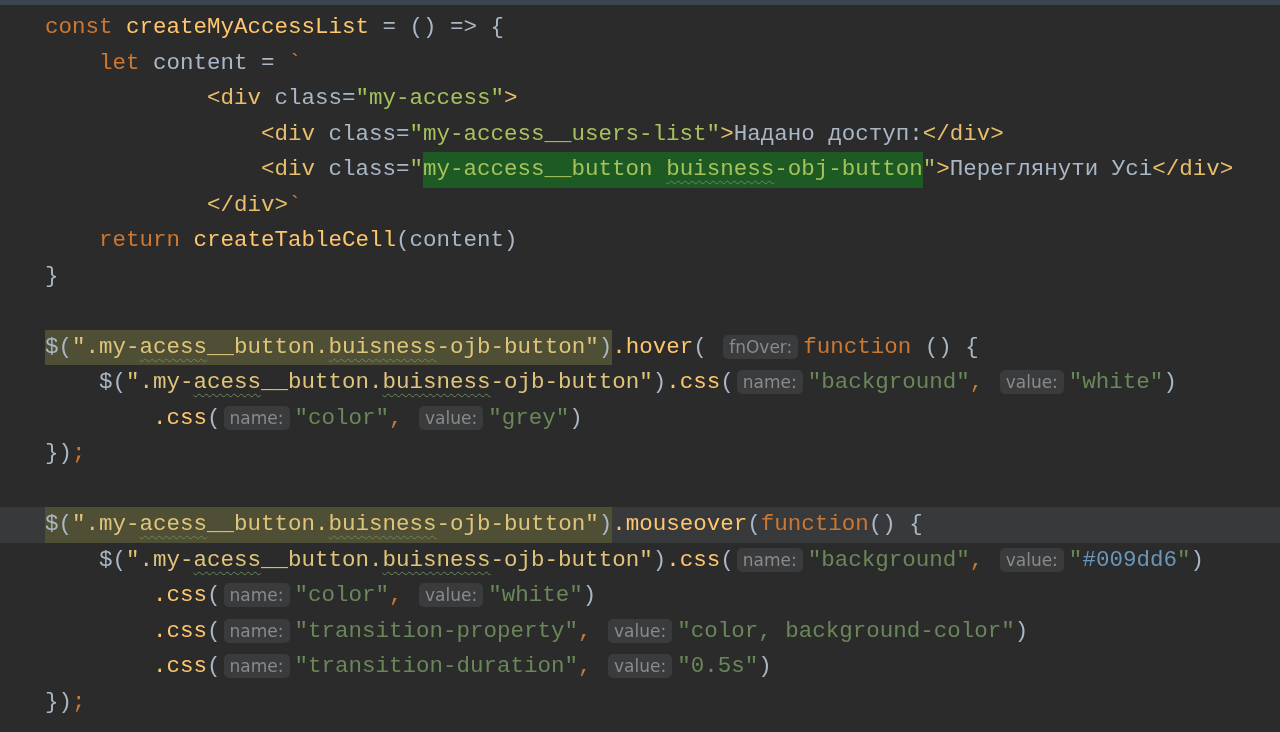 The image size is (1280, 732). I want to click on code-line: <div class="my-access__button buisness-obj-button">Переглянути Усі</div>, so click(639, 170).